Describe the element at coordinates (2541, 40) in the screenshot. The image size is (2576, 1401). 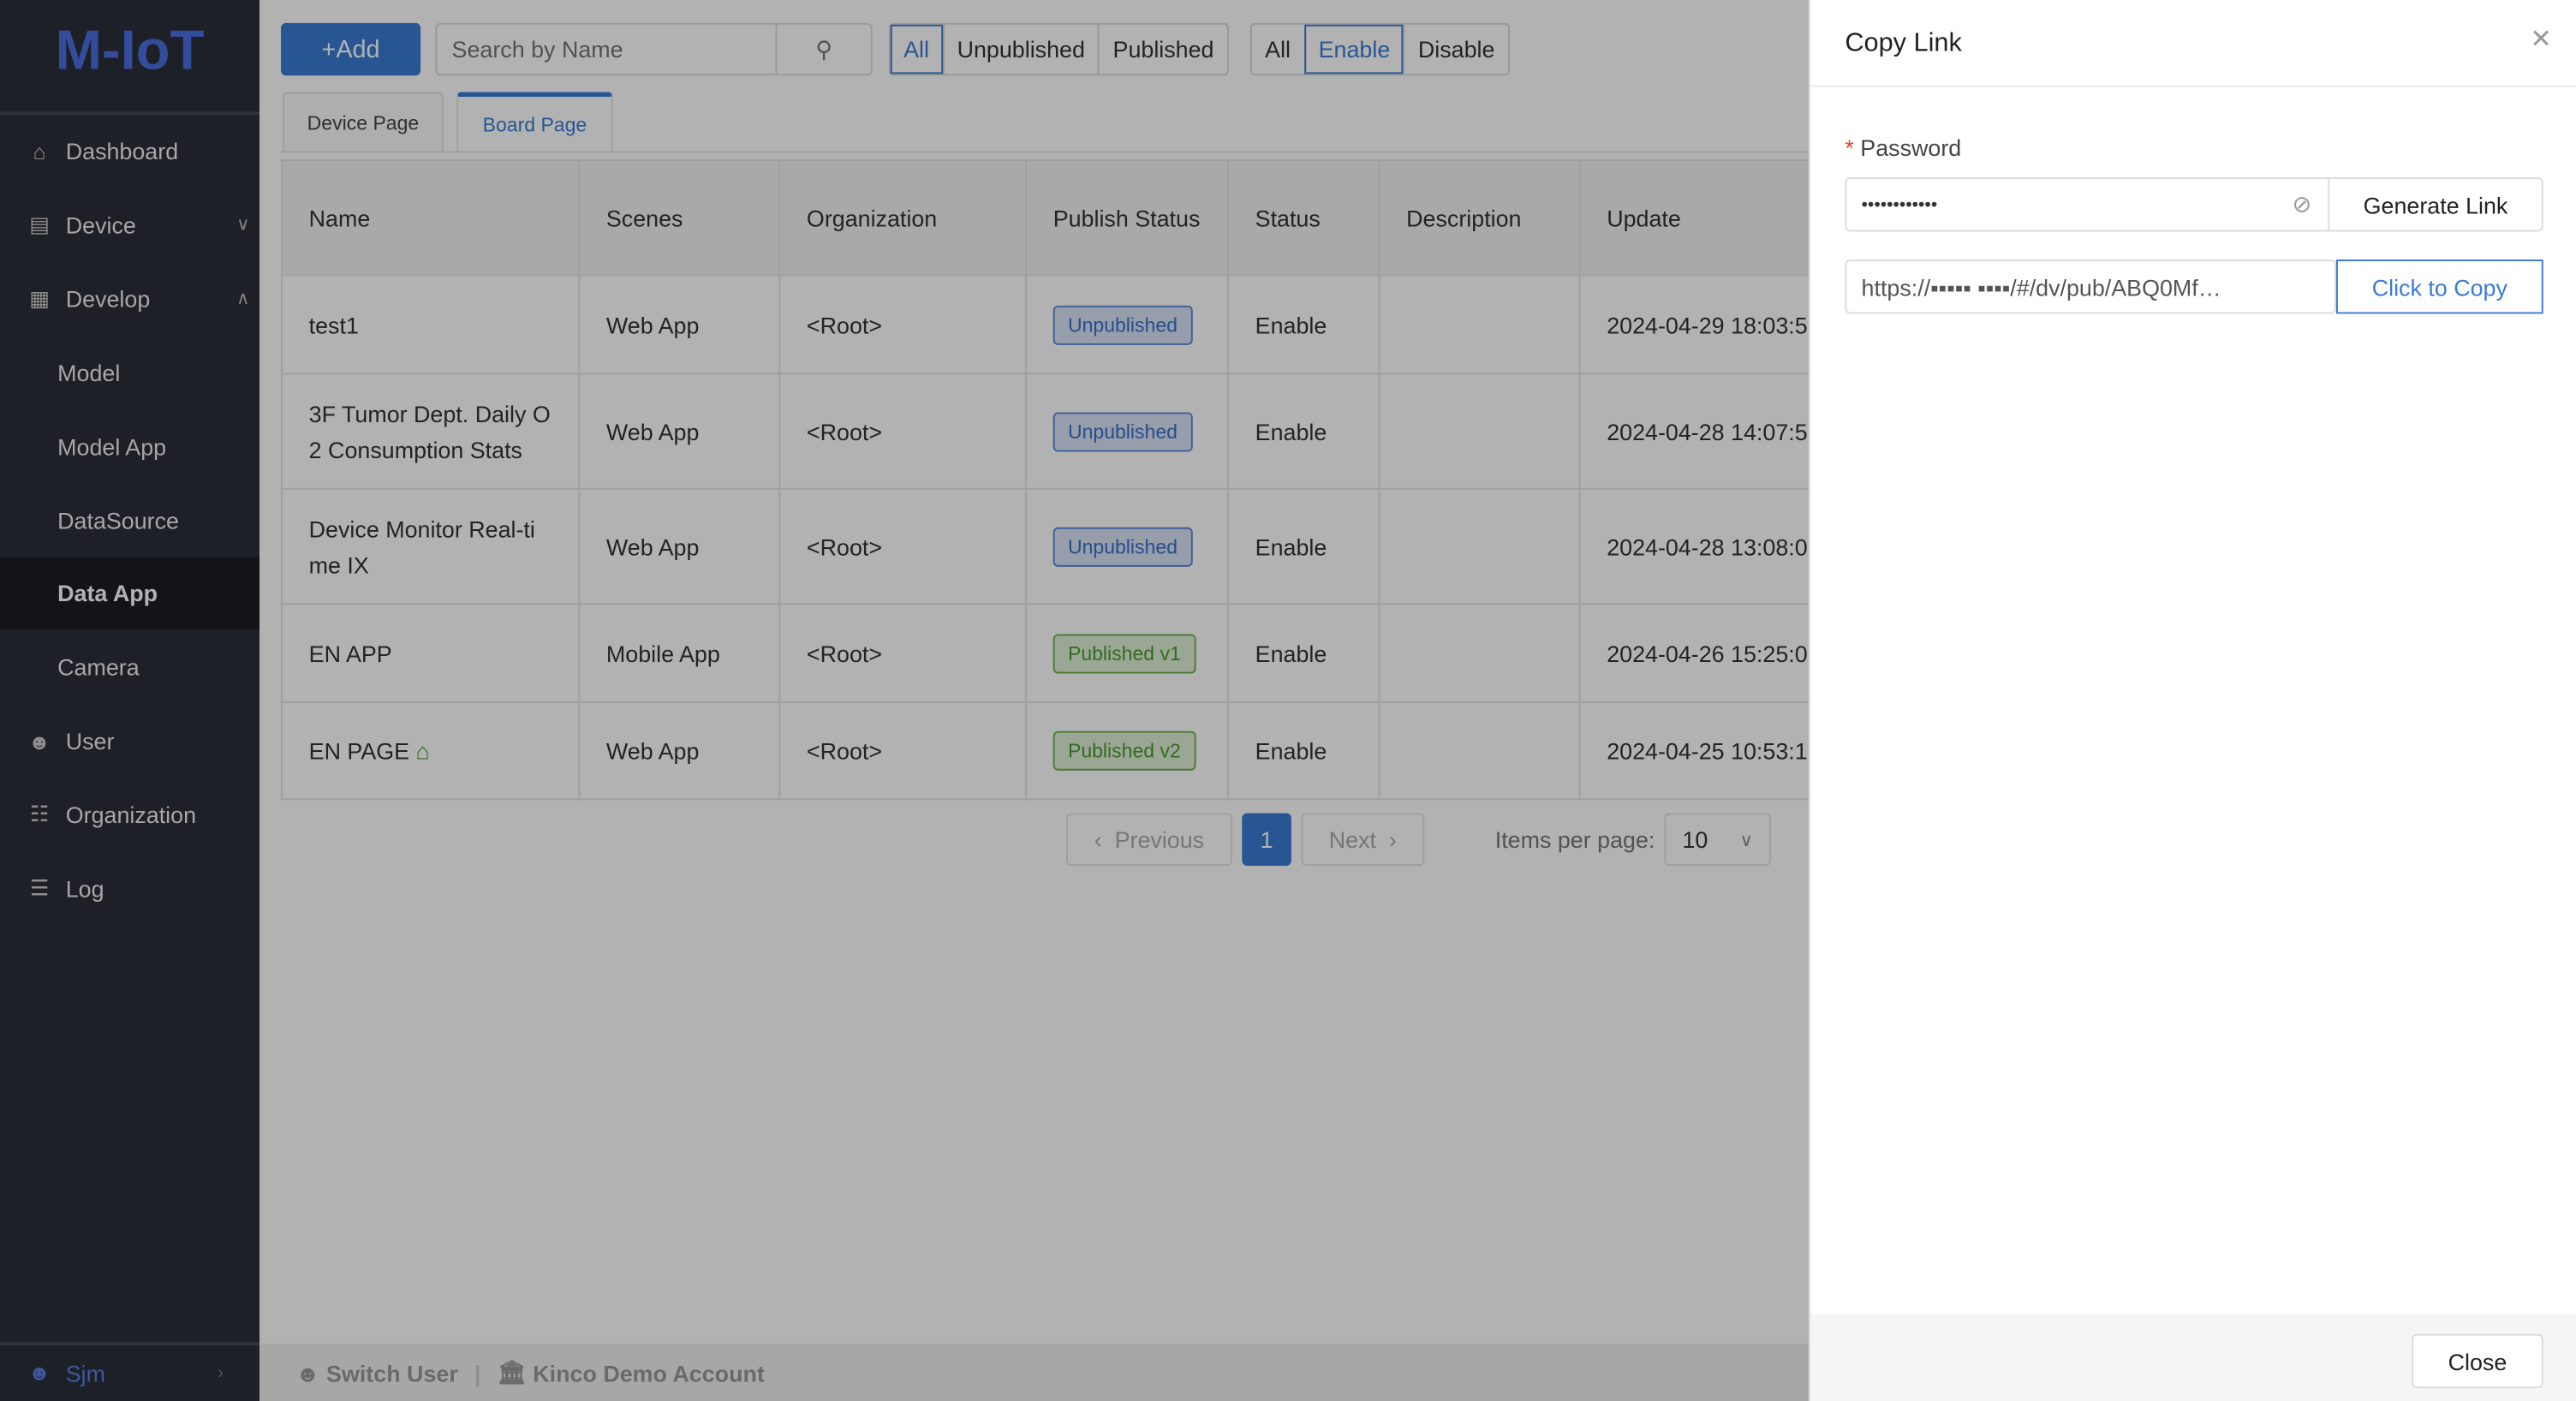
I see `close-icon: ✕` at that location.